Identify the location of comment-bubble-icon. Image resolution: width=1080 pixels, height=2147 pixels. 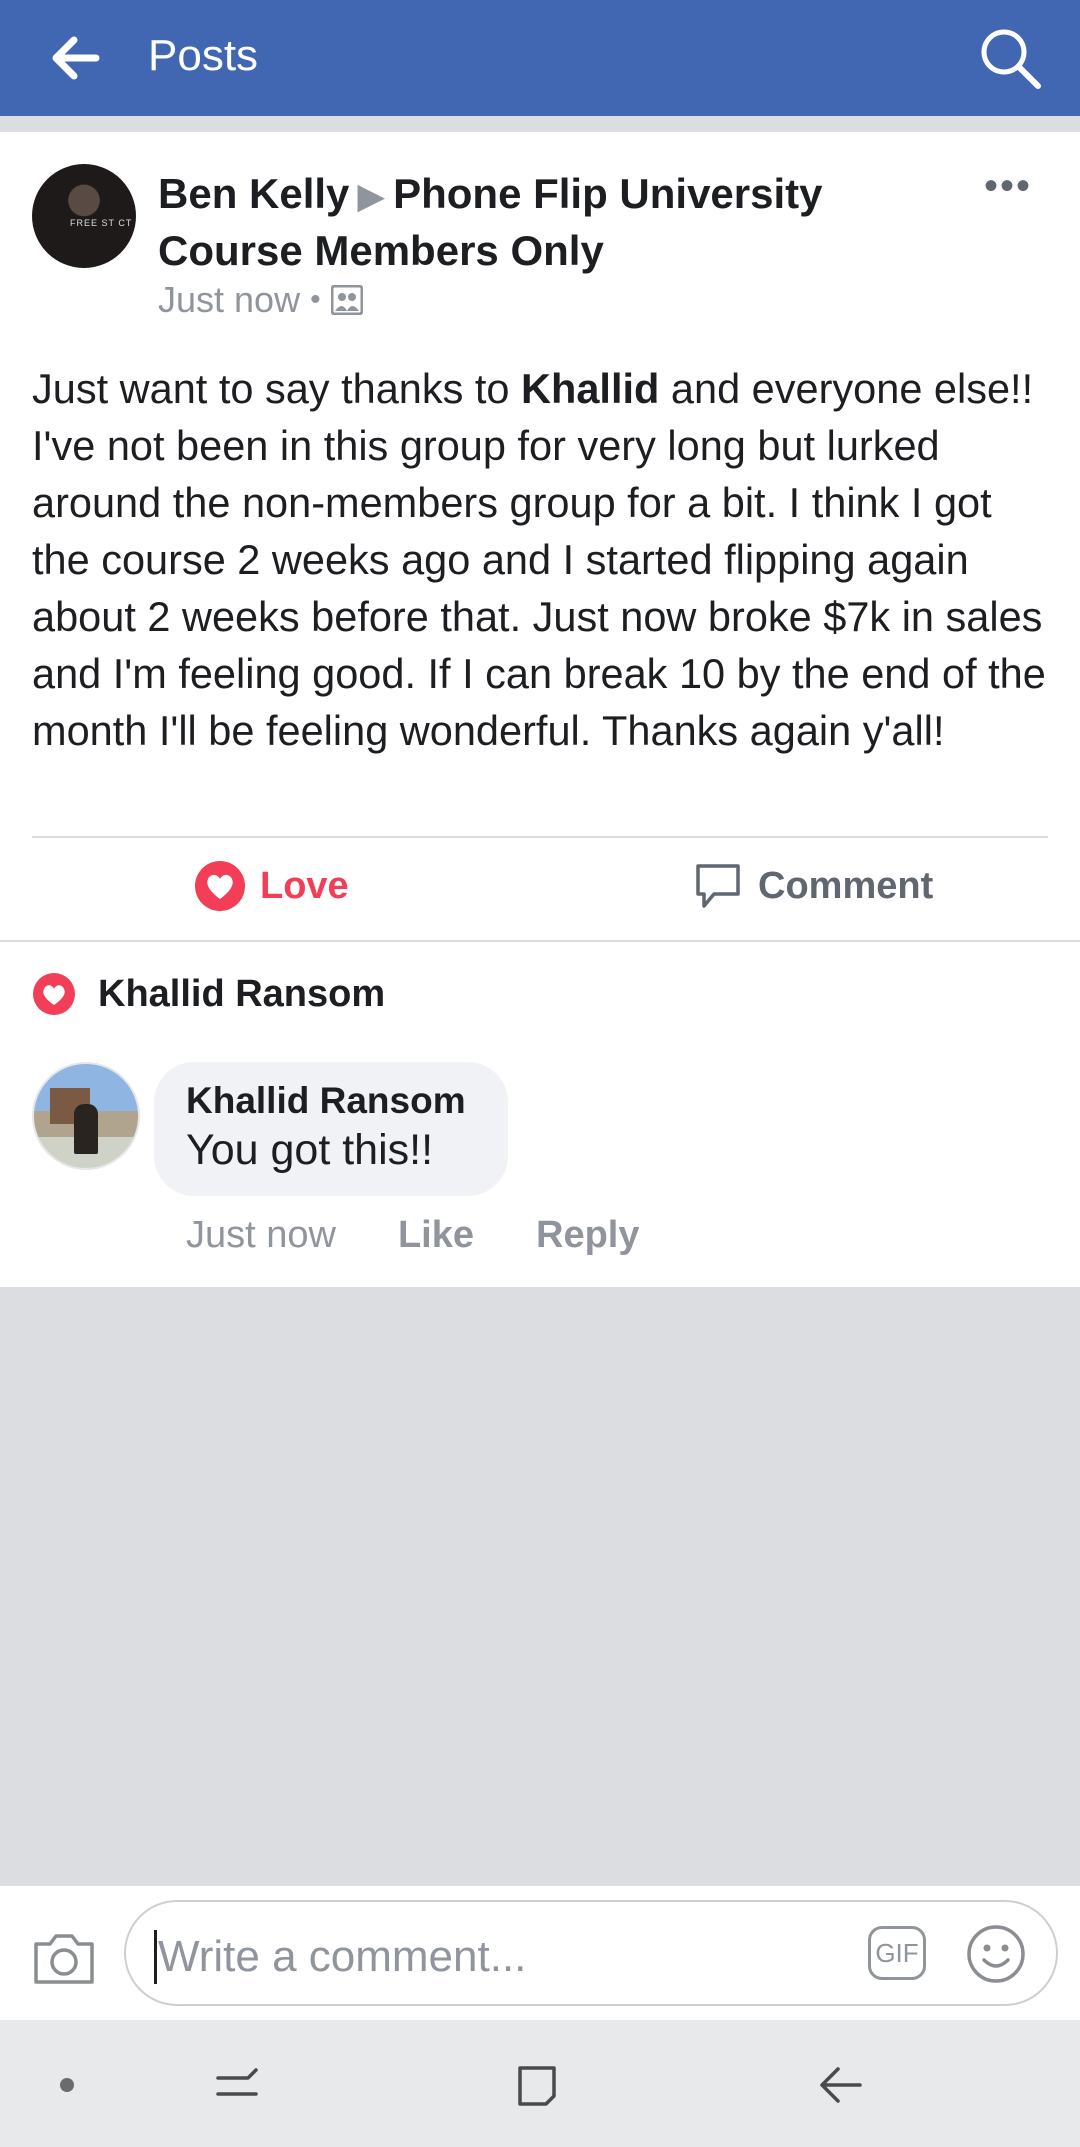
(718, 886).